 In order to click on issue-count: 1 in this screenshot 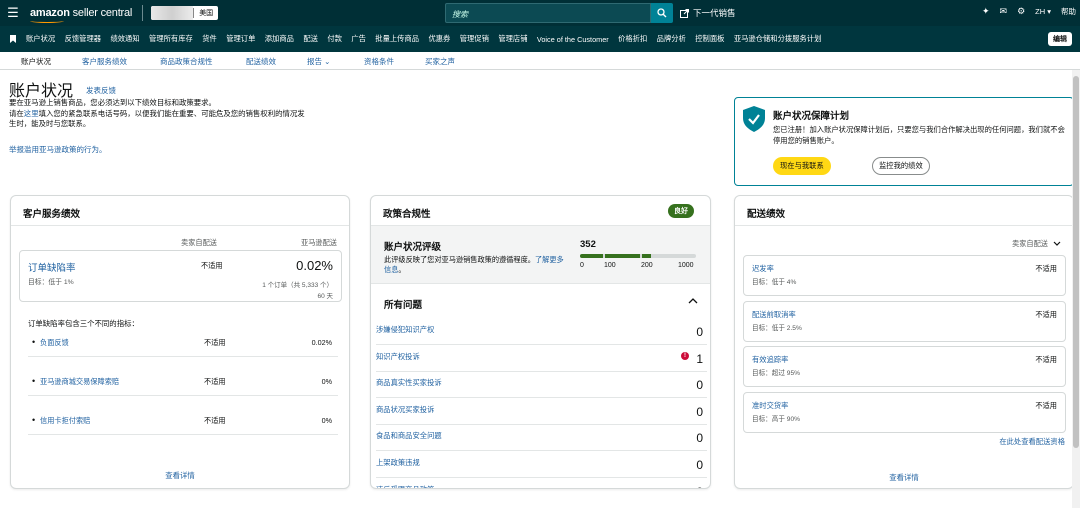, I will do `click(699, 358)`.